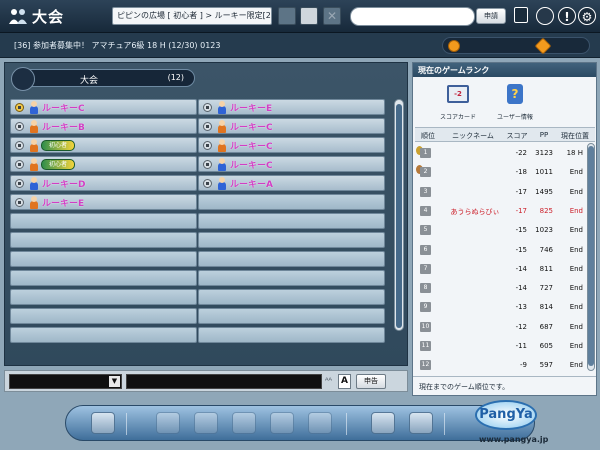 This screenshot has width=600, height=450. I want to click on scorecard-button: -2 スコアカード, so click(458, 101).